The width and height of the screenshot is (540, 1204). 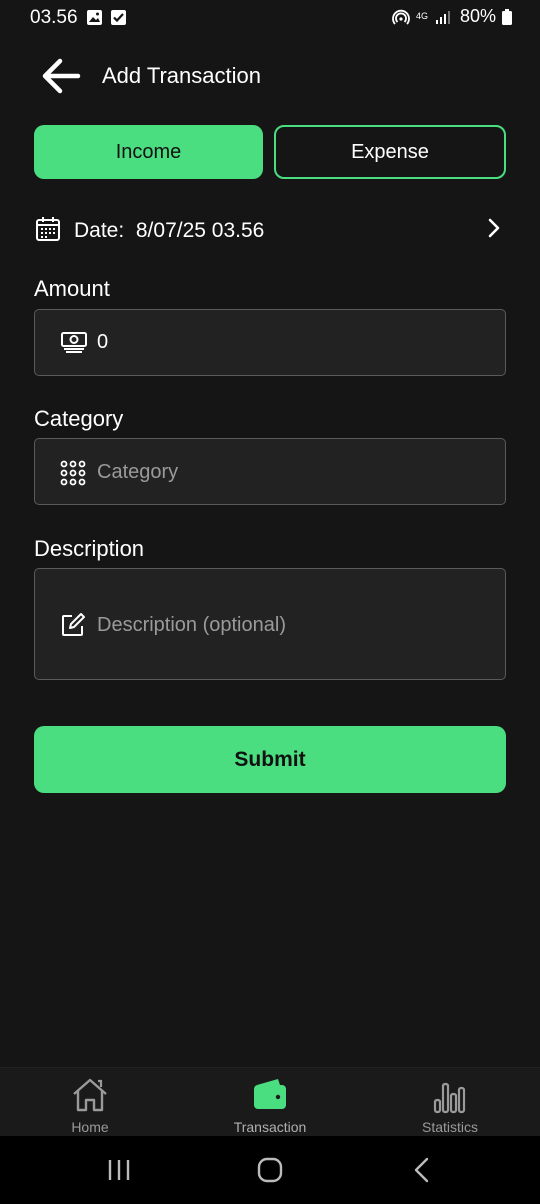 What do you see at coordinates (74, 342) in the screenshot?
I see `money-icon` at bounding box center [74, 342].